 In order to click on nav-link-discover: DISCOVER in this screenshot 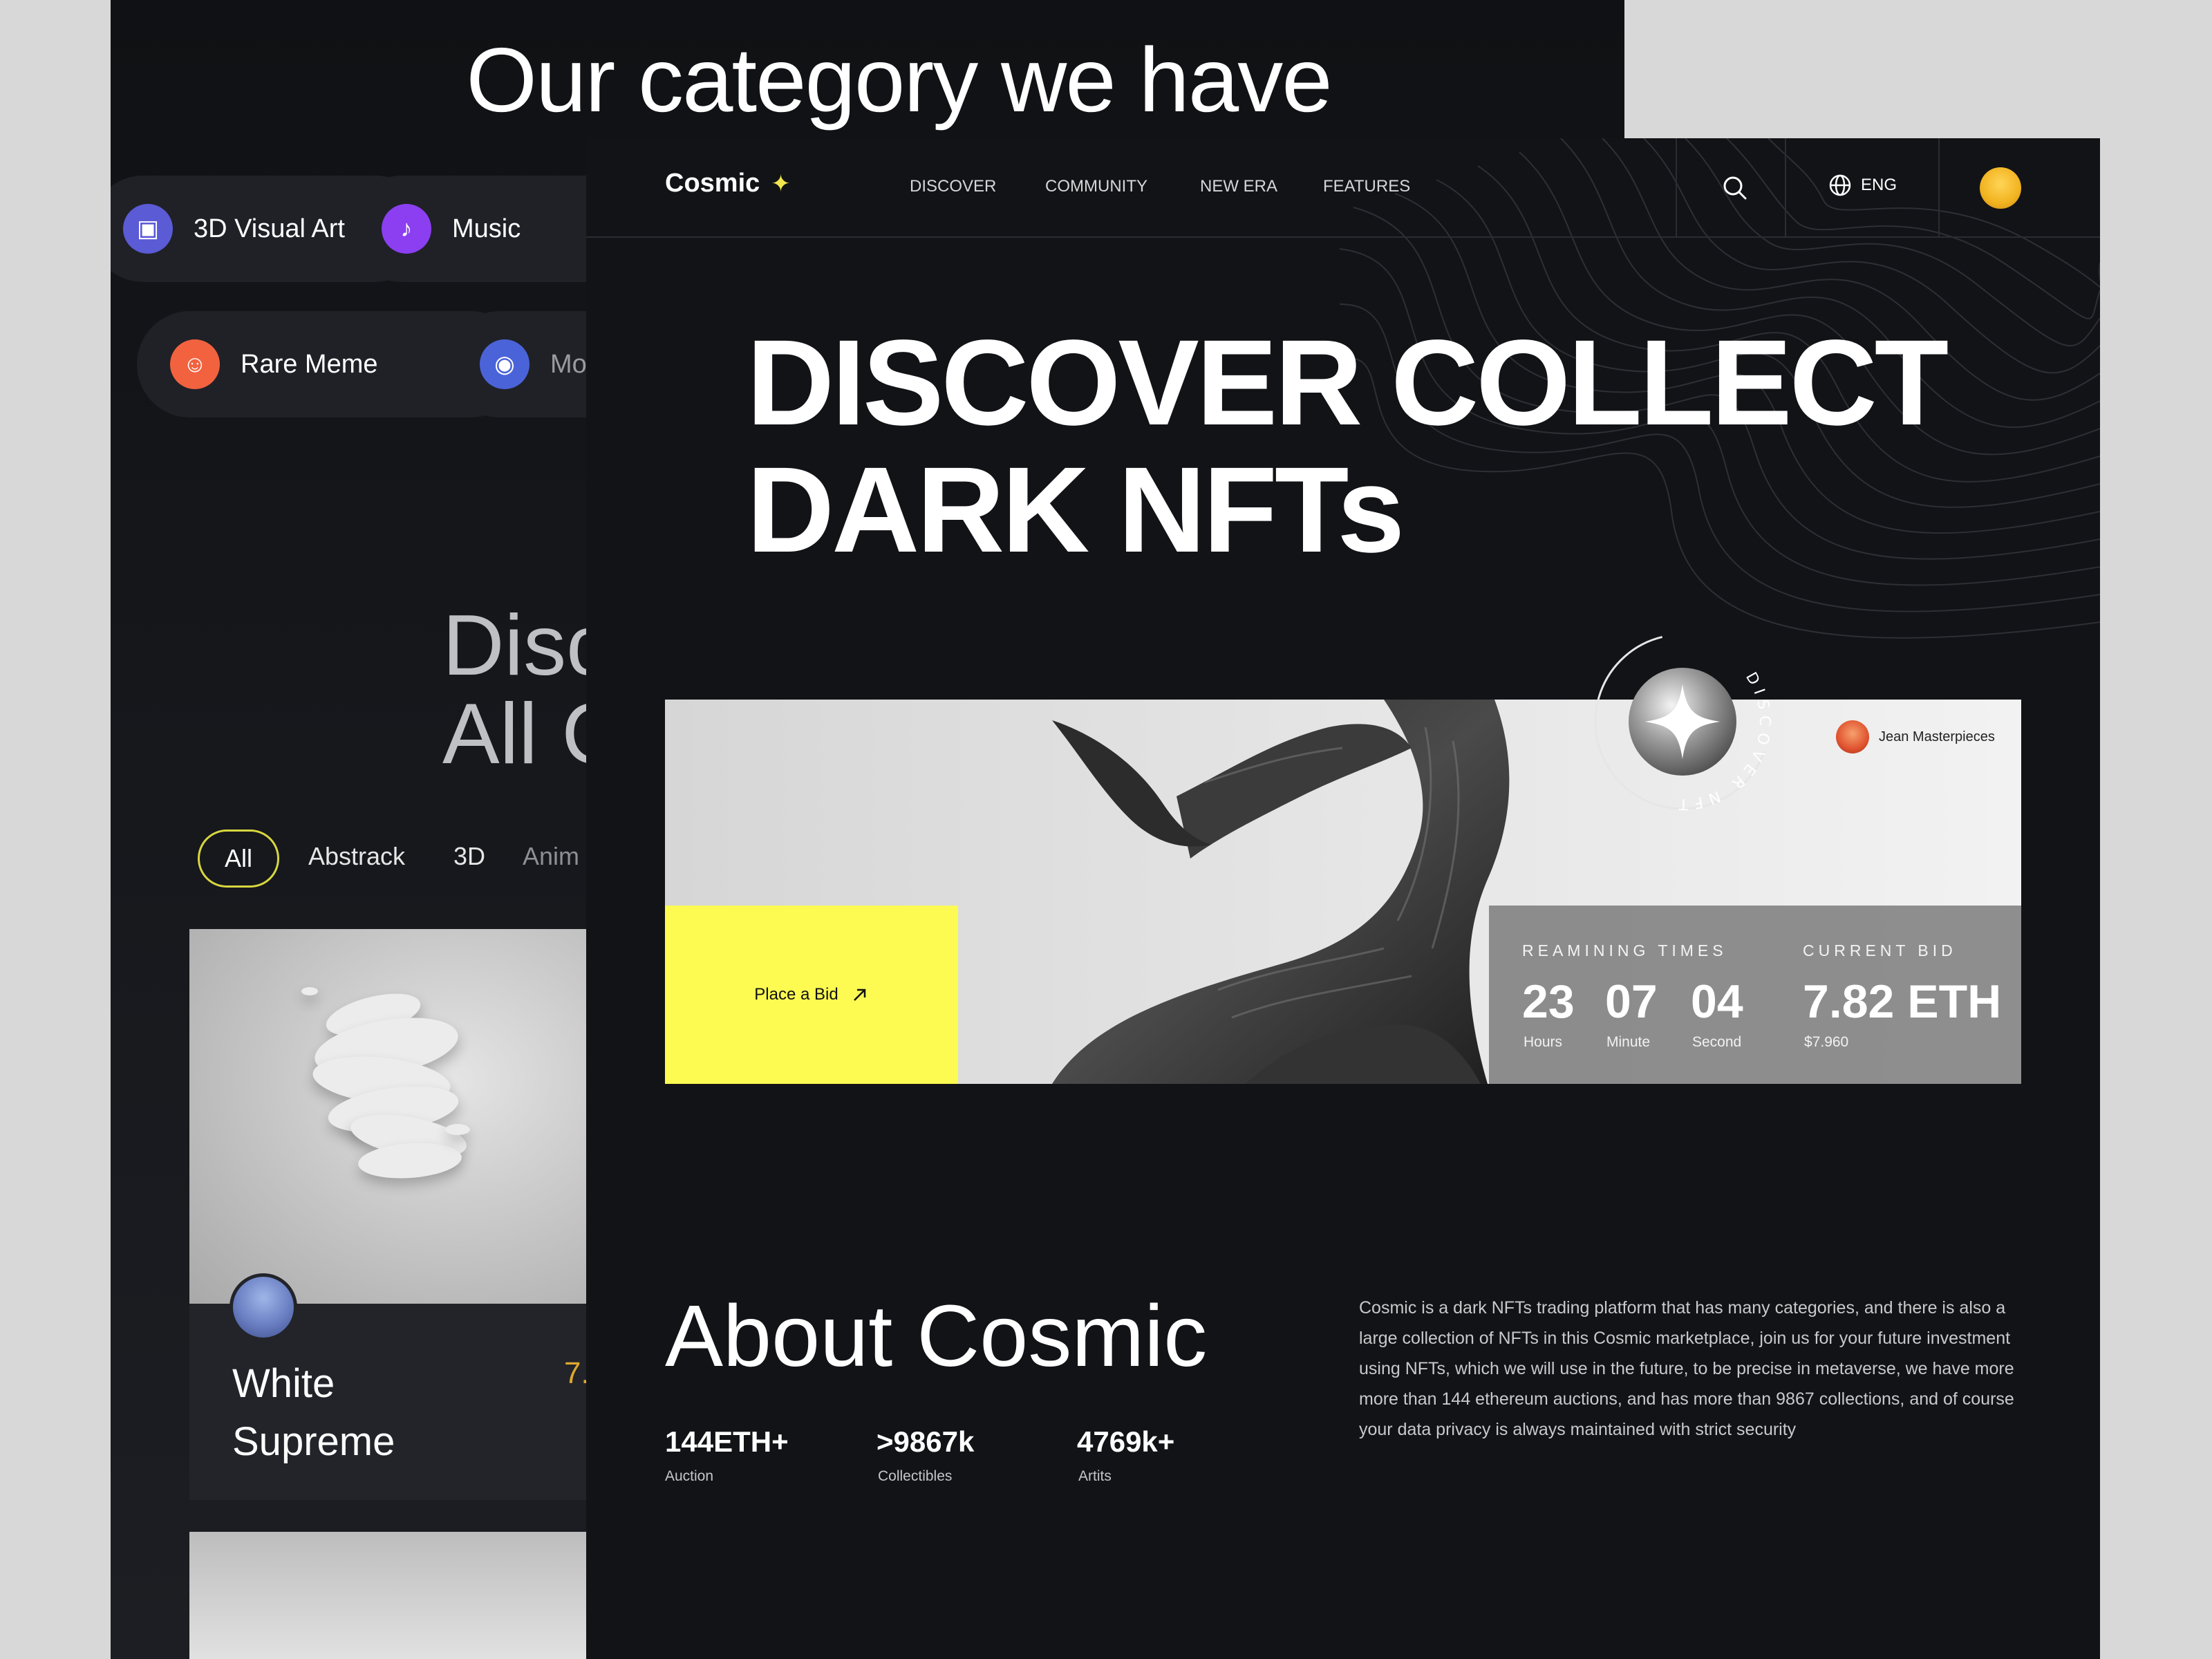, I will do `click(953, 187)`.